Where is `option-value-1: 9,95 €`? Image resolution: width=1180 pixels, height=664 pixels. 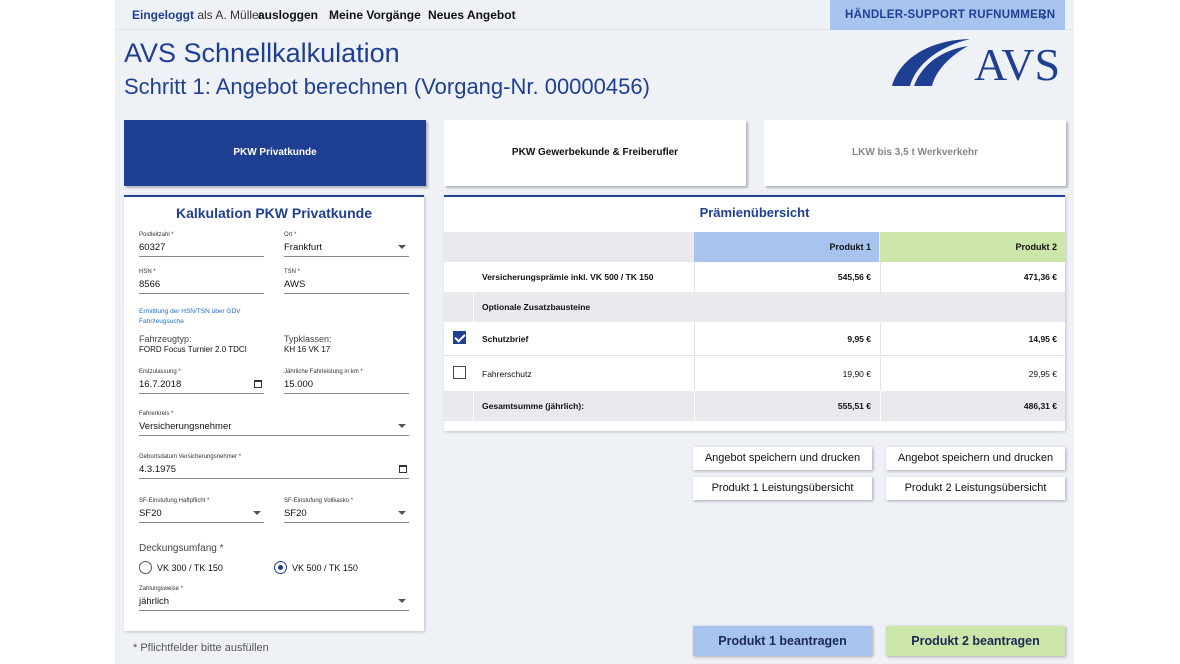
option-value-1: 9,95 € is located at coordinates (786, 338).